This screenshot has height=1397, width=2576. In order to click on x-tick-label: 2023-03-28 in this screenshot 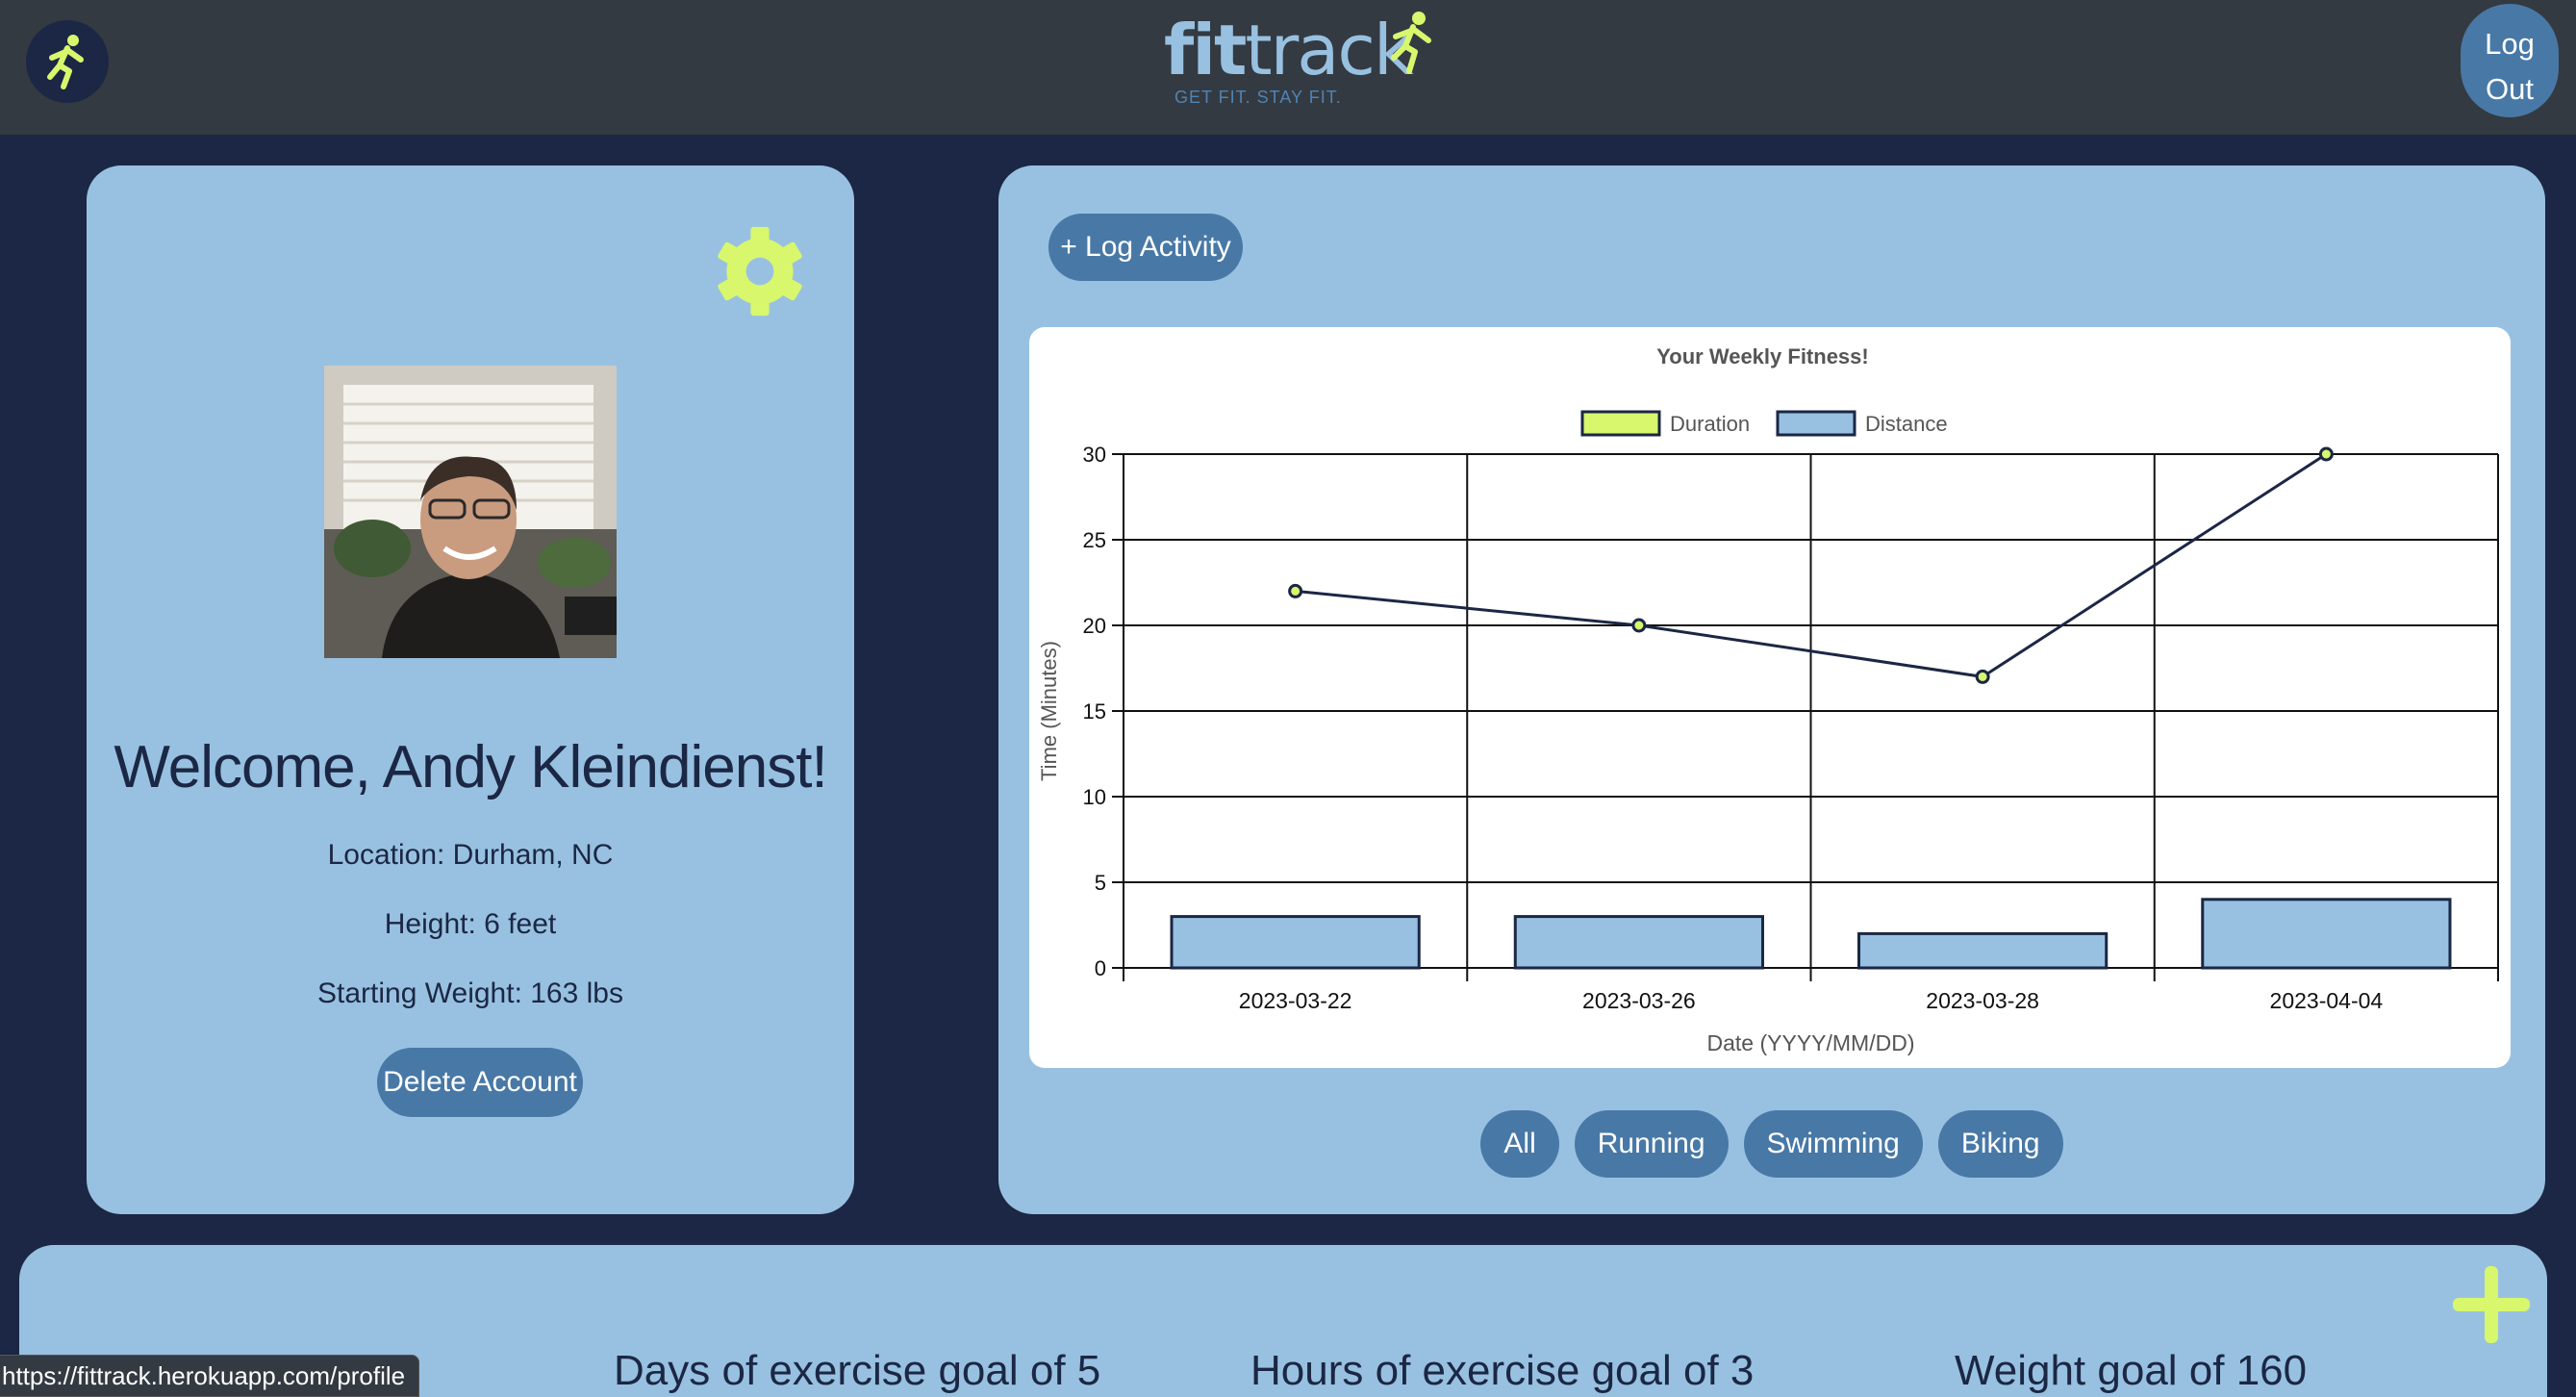, I will do `click(1982, 1001)`.